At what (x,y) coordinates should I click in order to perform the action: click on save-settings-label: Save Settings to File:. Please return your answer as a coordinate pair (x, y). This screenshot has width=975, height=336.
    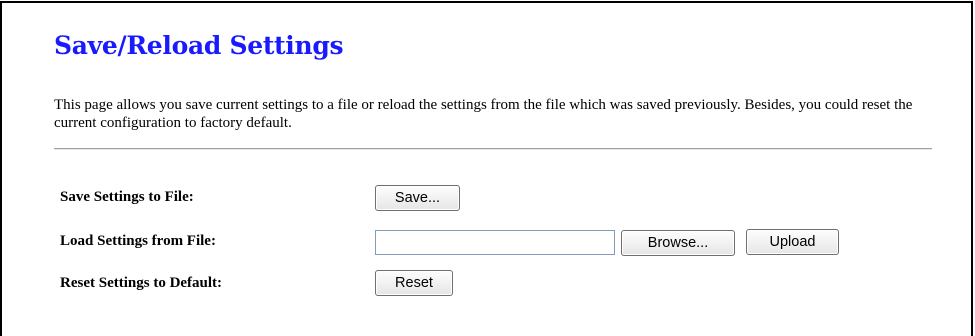
    Looking at the image, I should click on (127, 197).